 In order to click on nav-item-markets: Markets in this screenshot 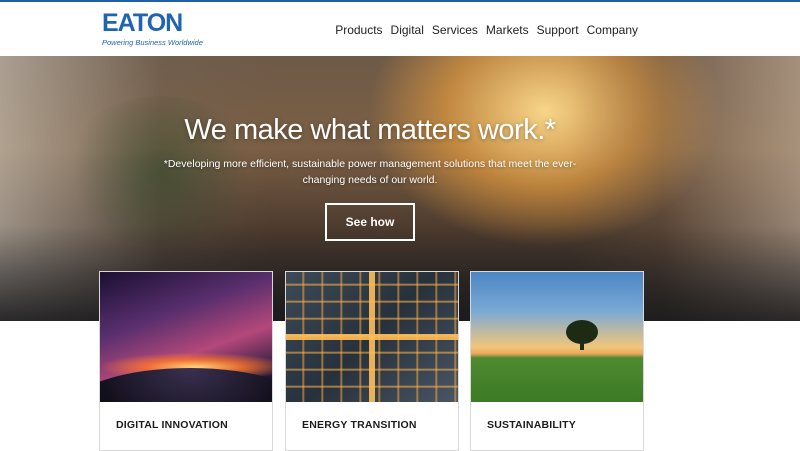, I will do `click(507, 30)`.